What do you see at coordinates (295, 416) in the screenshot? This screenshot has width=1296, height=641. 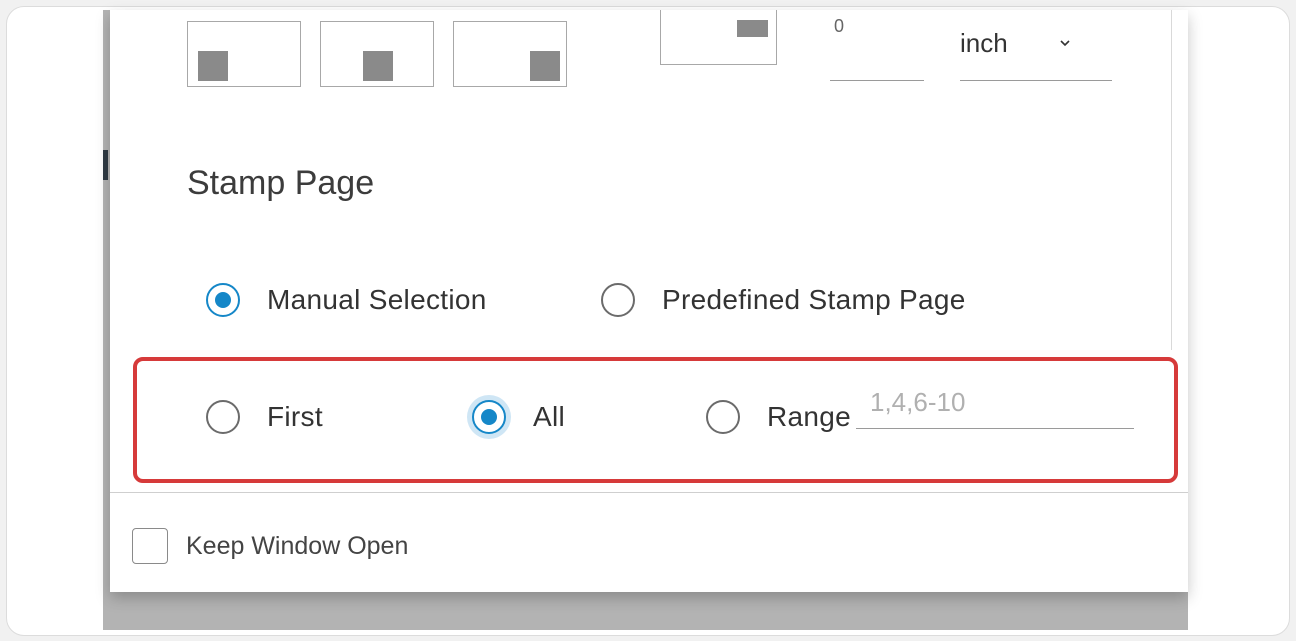 I see `radio-first-label: First` at bounding box center [295, 416].